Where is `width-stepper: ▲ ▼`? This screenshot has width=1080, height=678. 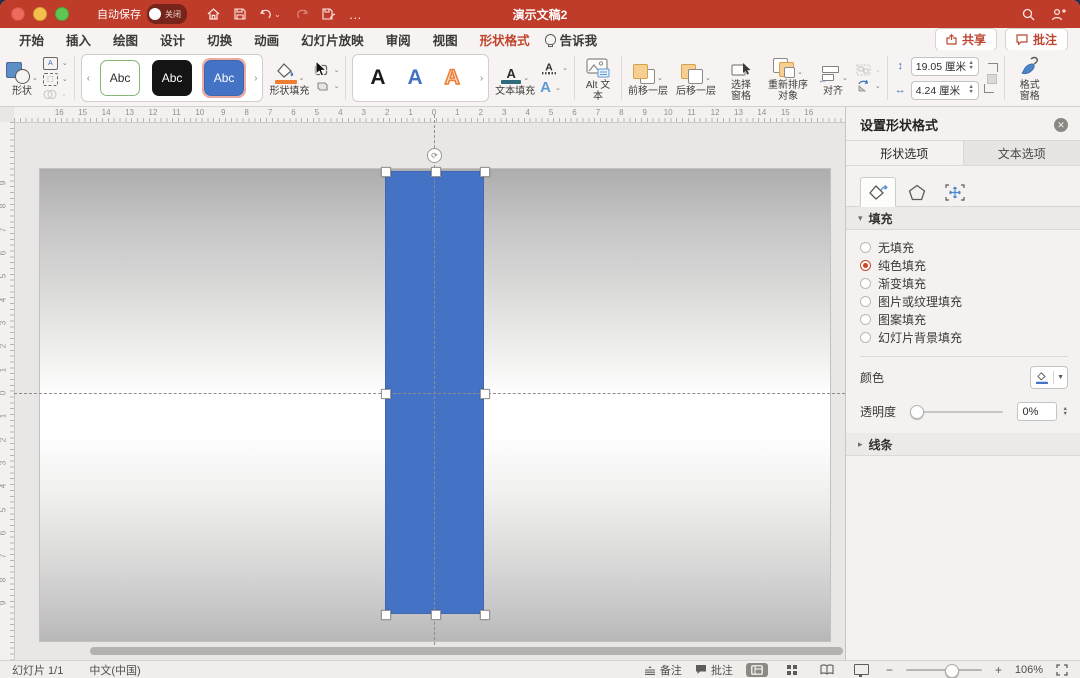
width-stepper: ▲ ▼ is located at coordinates (970, 89).